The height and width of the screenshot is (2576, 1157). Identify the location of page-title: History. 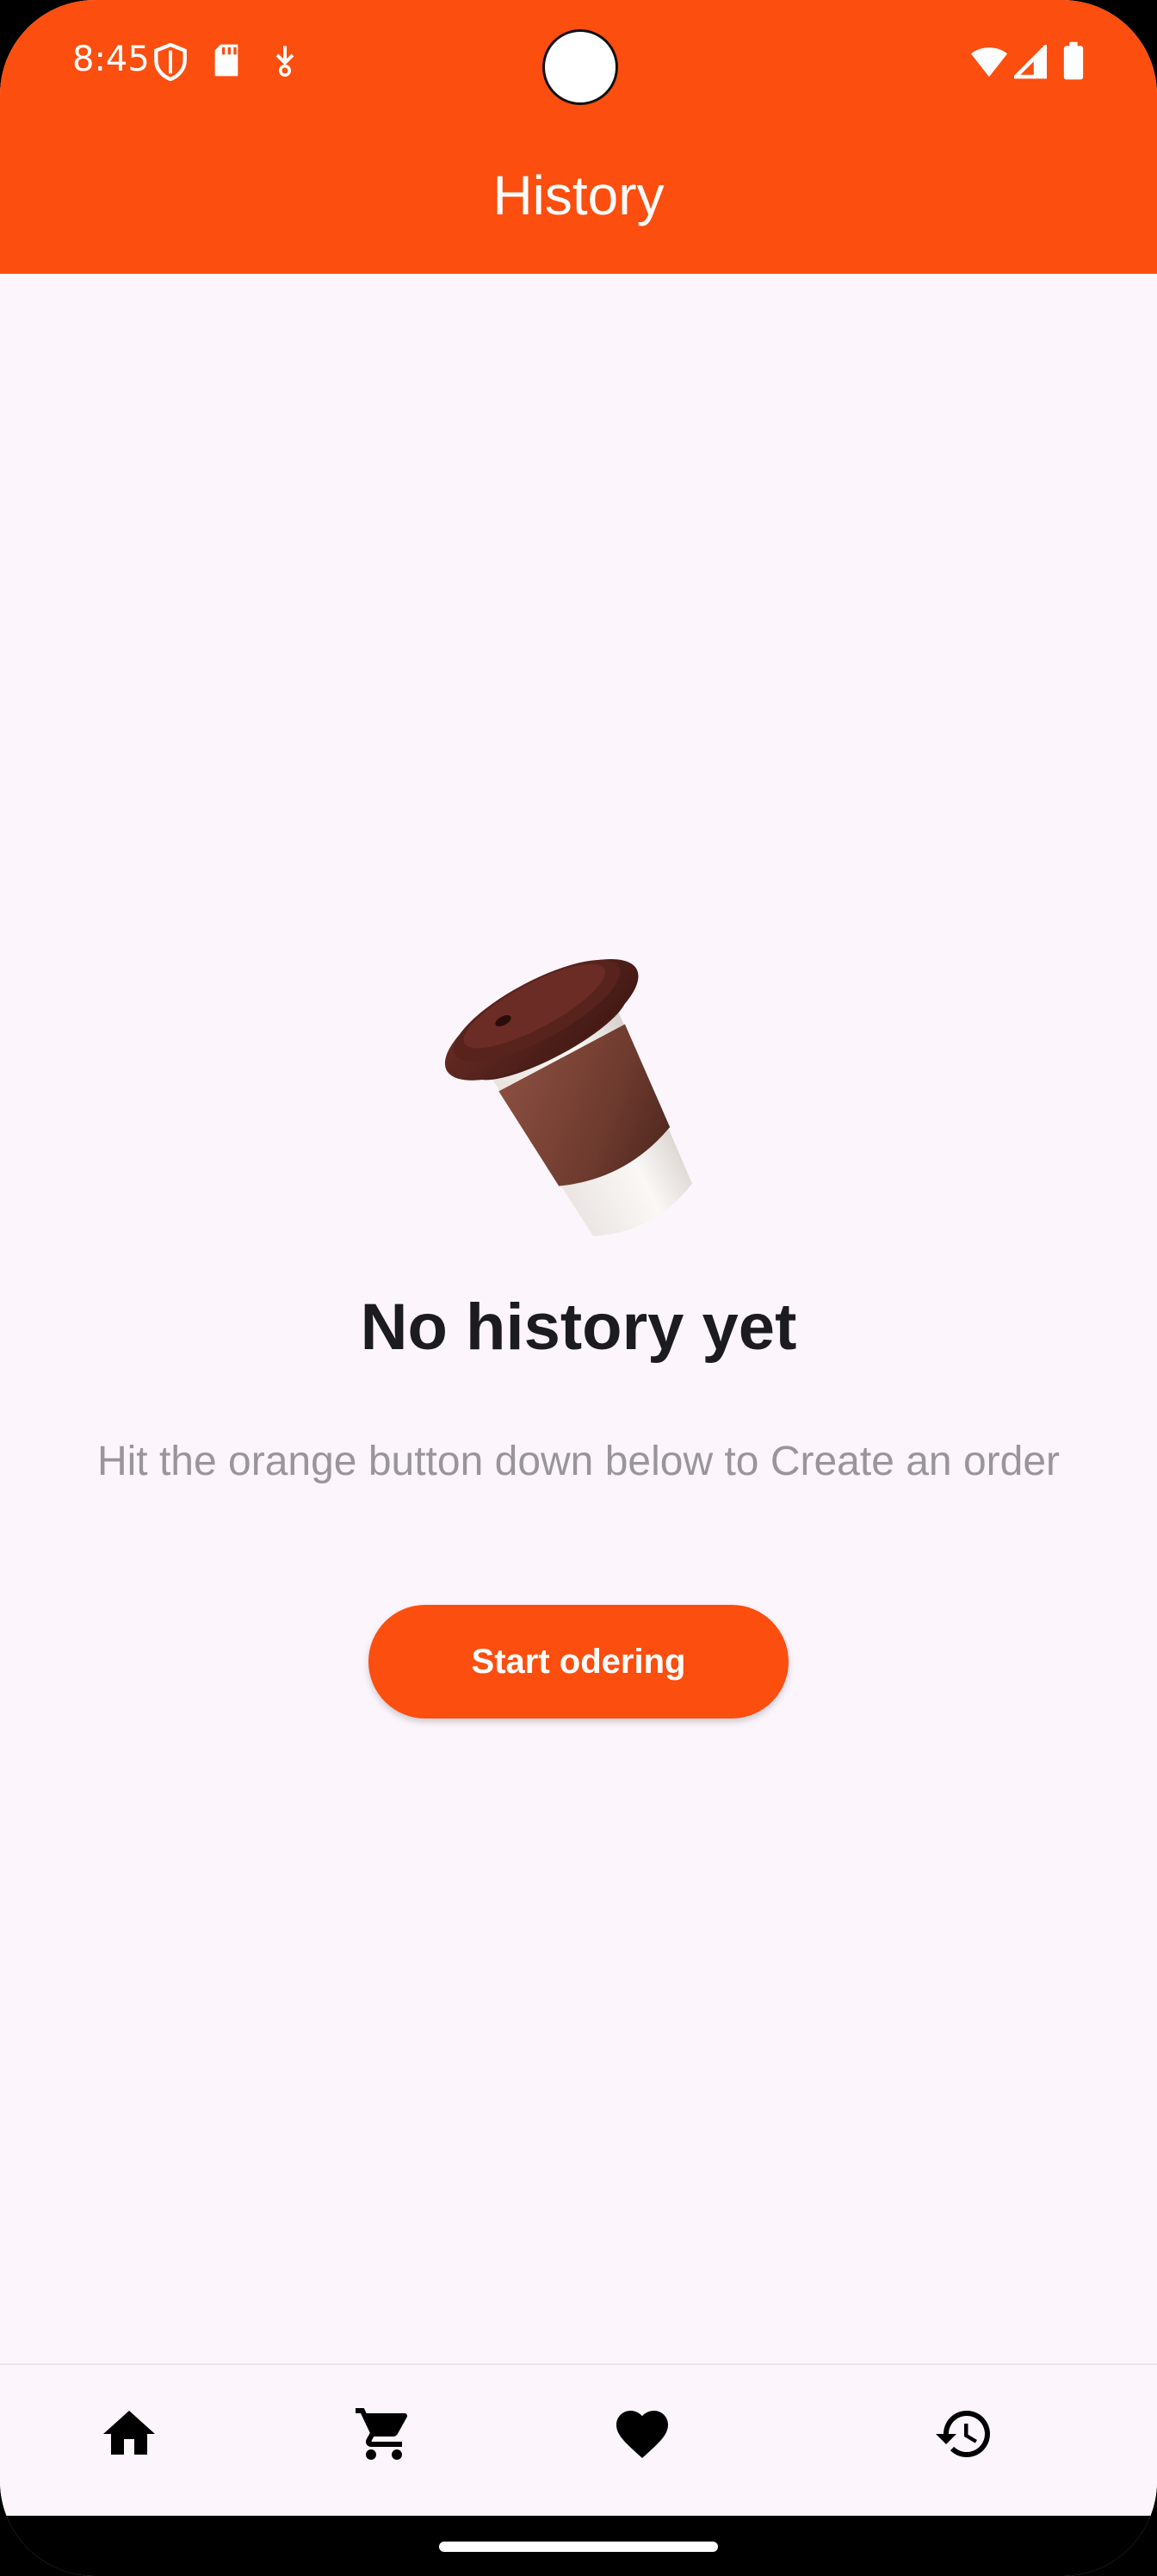
(579, 195).